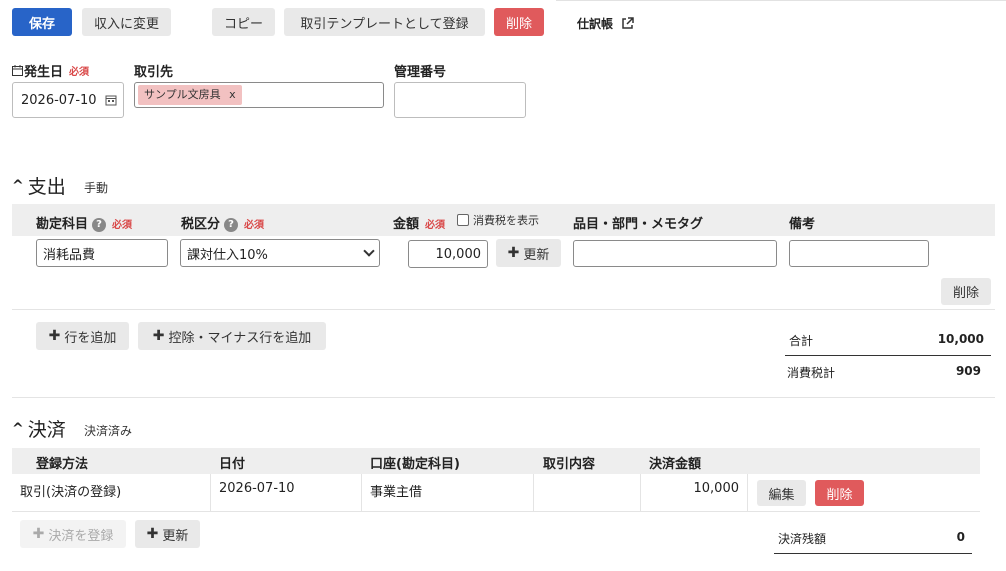  I want to click on payment-balance-label: 決済残額, so click(802, 539).